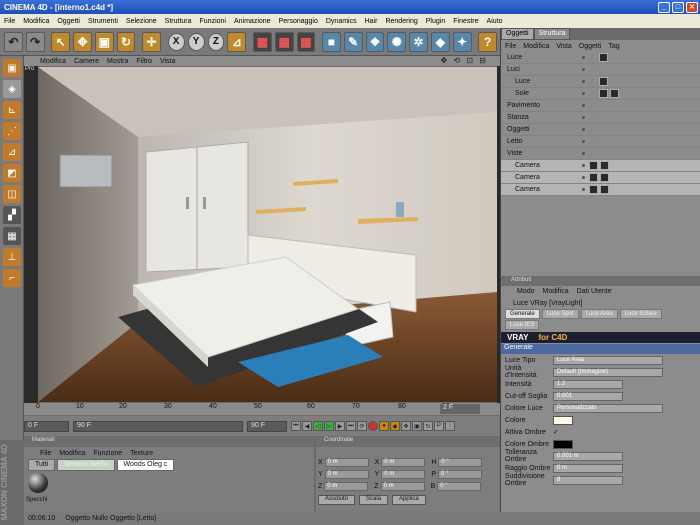 Image resolution: width=700 pixels, height=525 pixels. Describe the element at coordinates (588, 480) in the screenshot. I see `shadow-subdivs-field: 8` at that location.